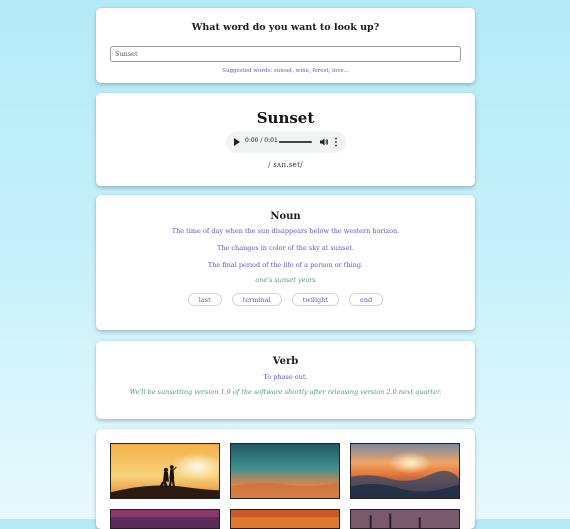 The width and height of the screenshot is (570, 529). I want to click on verb-heading: Verb, so click(285, 361).